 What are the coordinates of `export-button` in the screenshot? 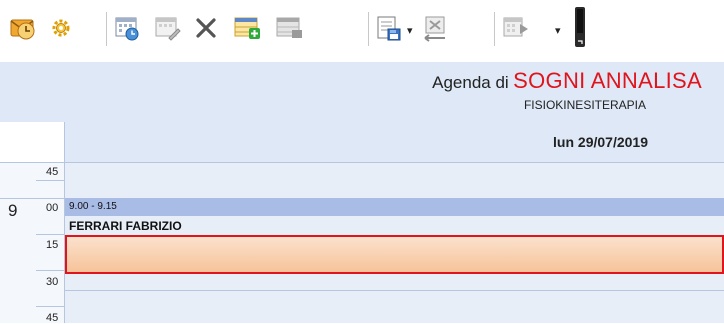 It's located at (389, 28).